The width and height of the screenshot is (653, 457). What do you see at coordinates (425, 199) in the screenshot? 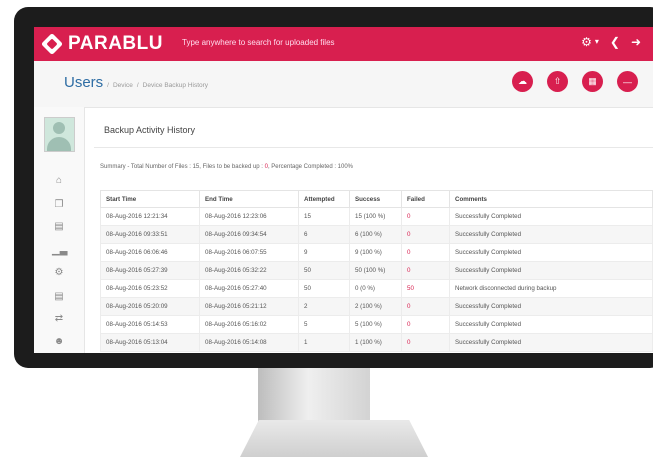
I see `column-header-failed: Failed` at bounding box center [425, 199].